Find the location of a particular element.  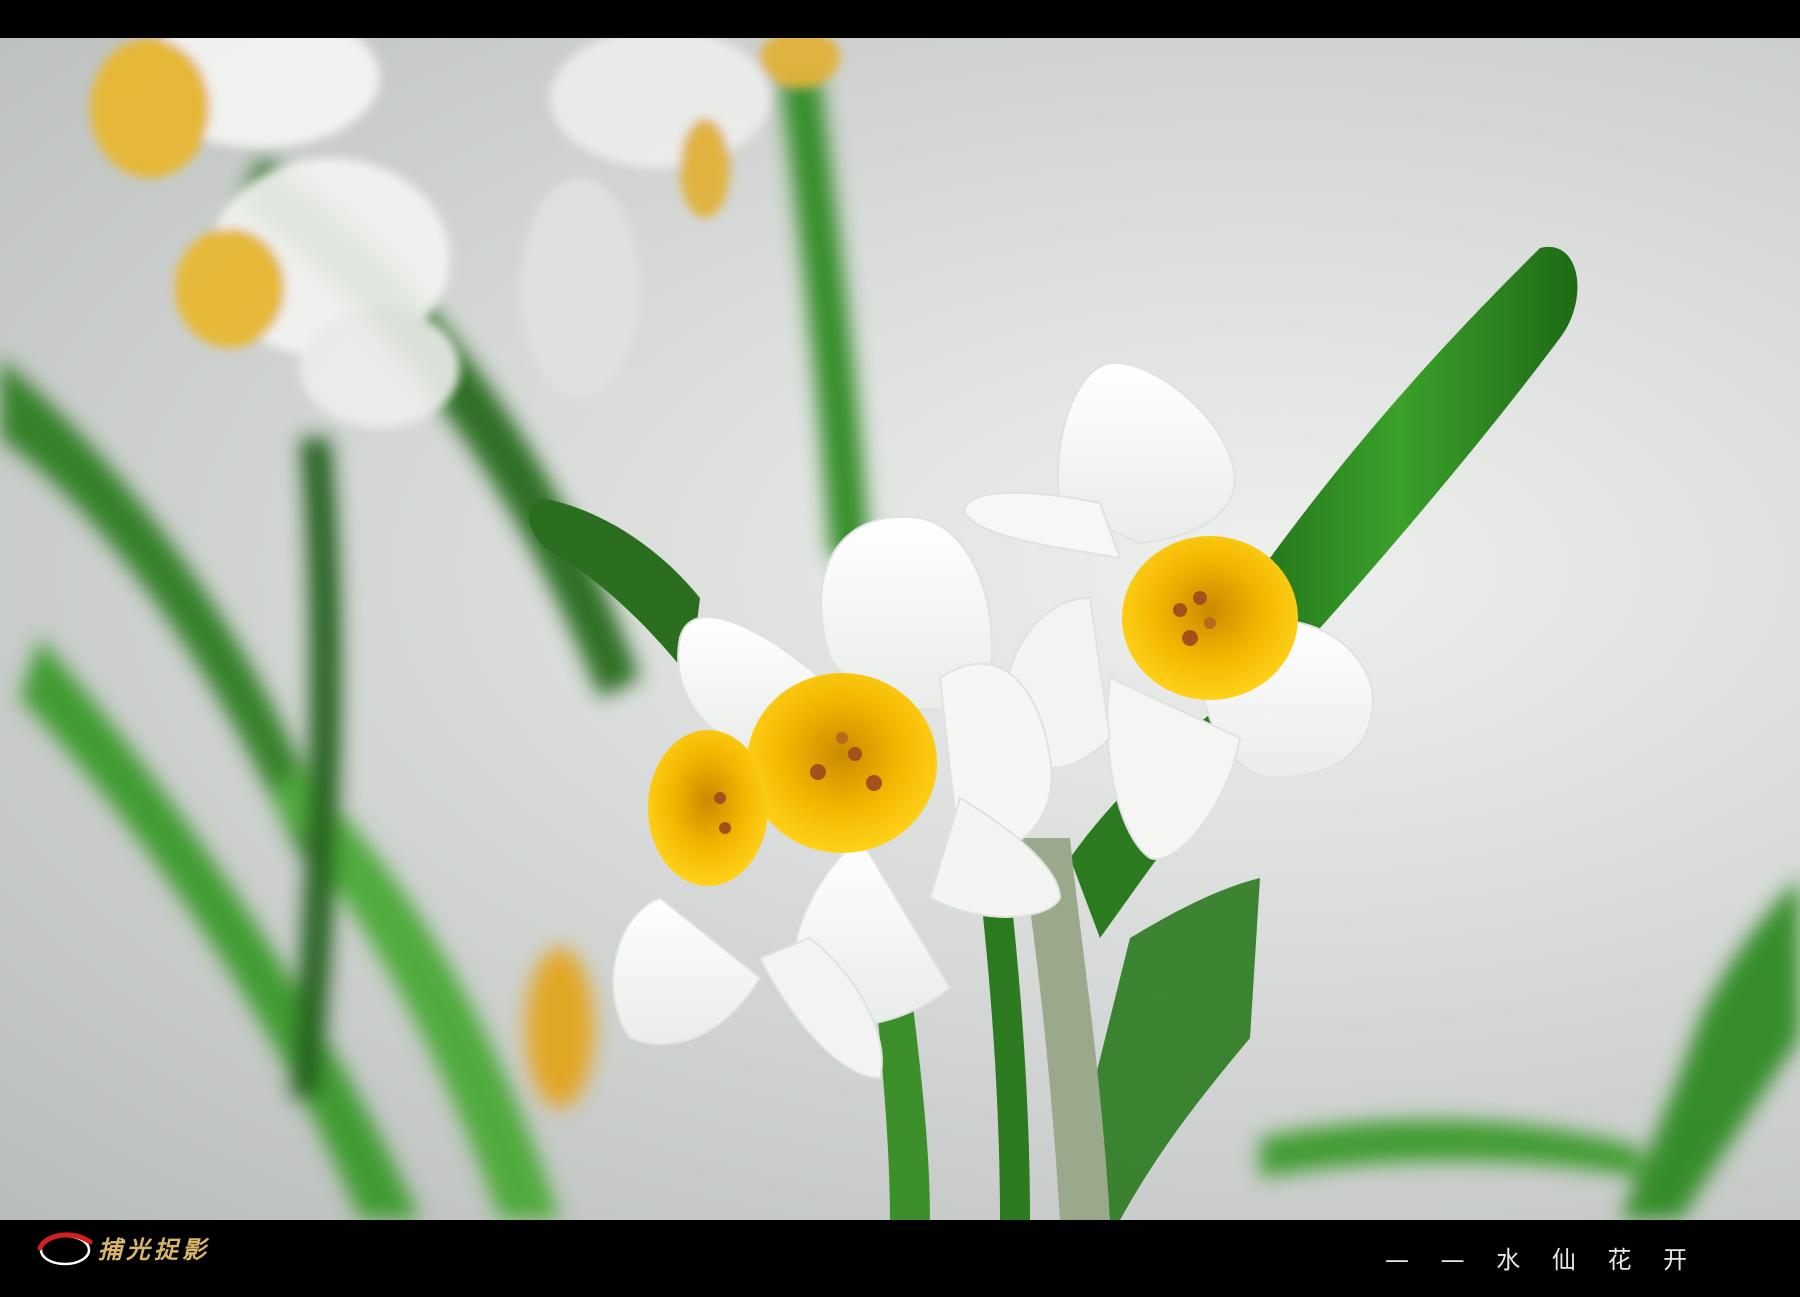

red-arc-logo-icon is located at coordinates (65, 1249).